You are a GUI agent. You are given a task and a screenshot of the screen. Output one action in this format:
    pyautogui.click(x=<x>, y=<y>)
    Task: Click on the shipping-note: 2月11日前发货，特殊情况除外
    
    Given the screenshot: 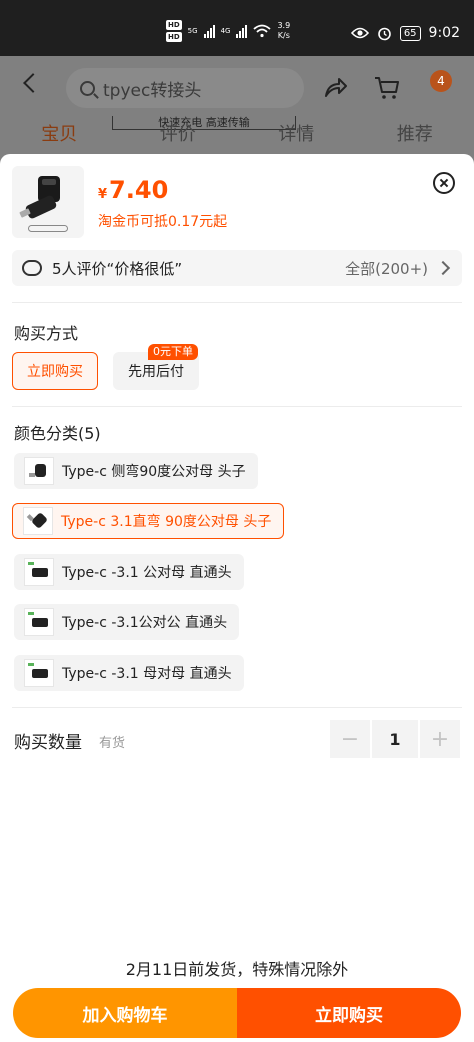 What is the action you would take?
    pyautogui.click(x=237, y=969)
    